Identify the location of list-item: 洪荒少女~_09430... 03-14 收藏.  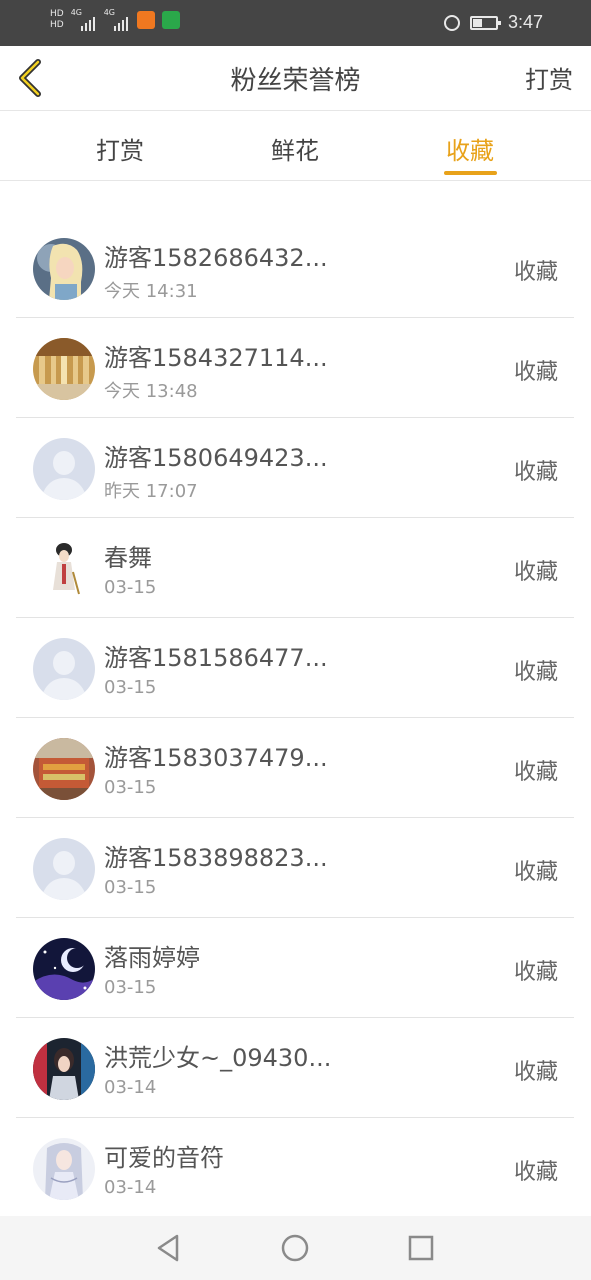
(295, 1068).